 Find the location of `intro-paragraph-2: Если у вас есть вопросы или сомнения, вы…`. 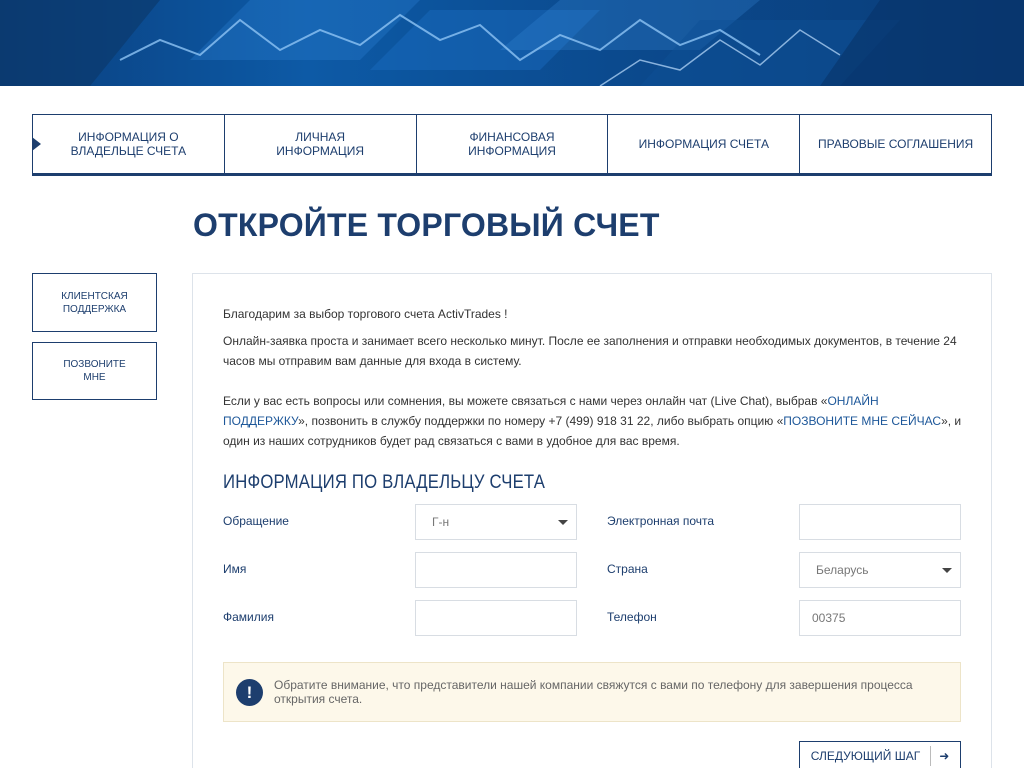

intro-paragraph-2: Если у вас есть вопросы или сомнения, вы… is located at coordinates (593, 421).